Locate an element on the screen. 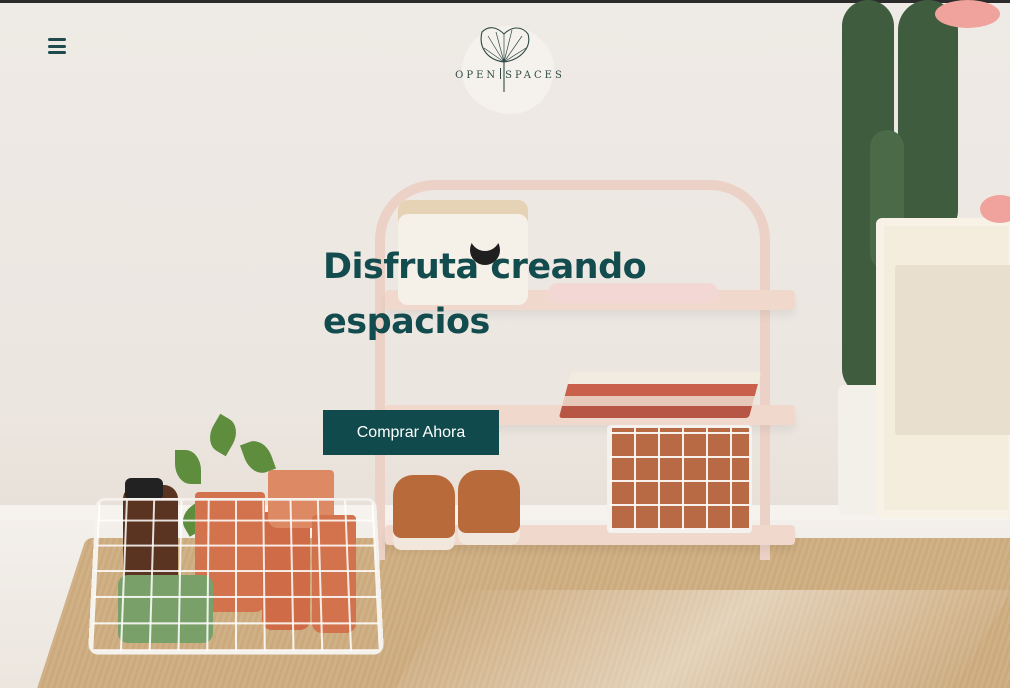 The height and width of the screenshot is (688, 1010). hero-headline: Disfruta creando espacios is located at coordinates (503, 295).